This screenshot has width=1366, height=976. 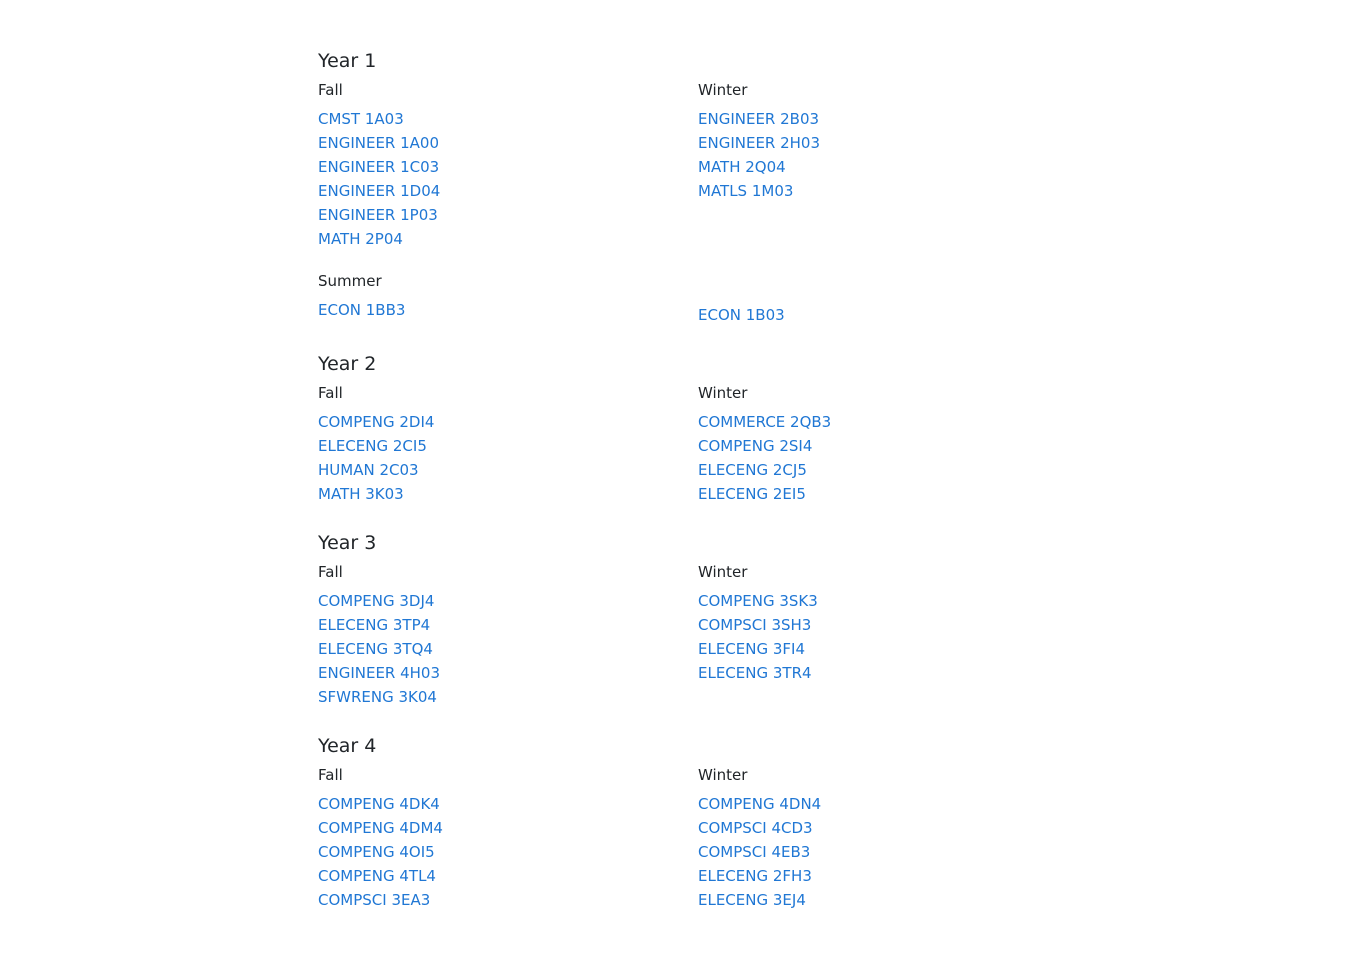 I want to click on course-link: ENGINEER 2H03, so click(x=759, y=143).